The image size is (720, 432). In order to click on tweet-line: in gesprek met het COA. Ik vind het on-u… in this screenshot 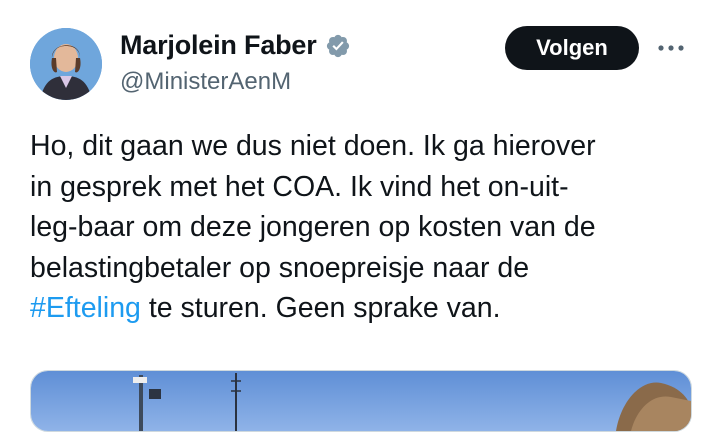, I will do `click(299, 186)`.